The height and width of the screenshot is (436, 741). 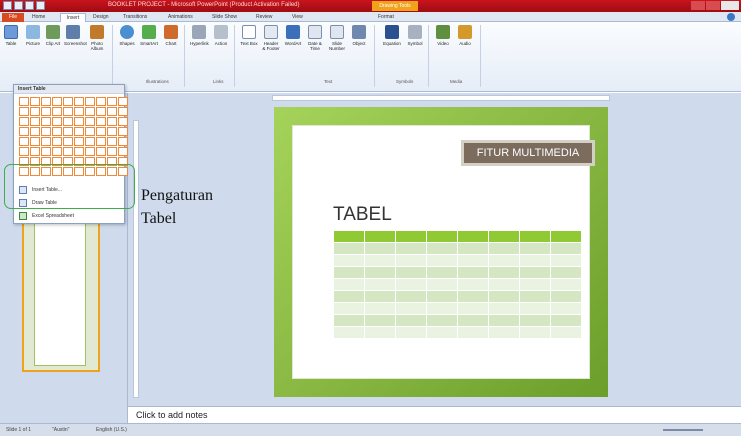 I want to click on video-button: Video, so click(x=443, y=35).